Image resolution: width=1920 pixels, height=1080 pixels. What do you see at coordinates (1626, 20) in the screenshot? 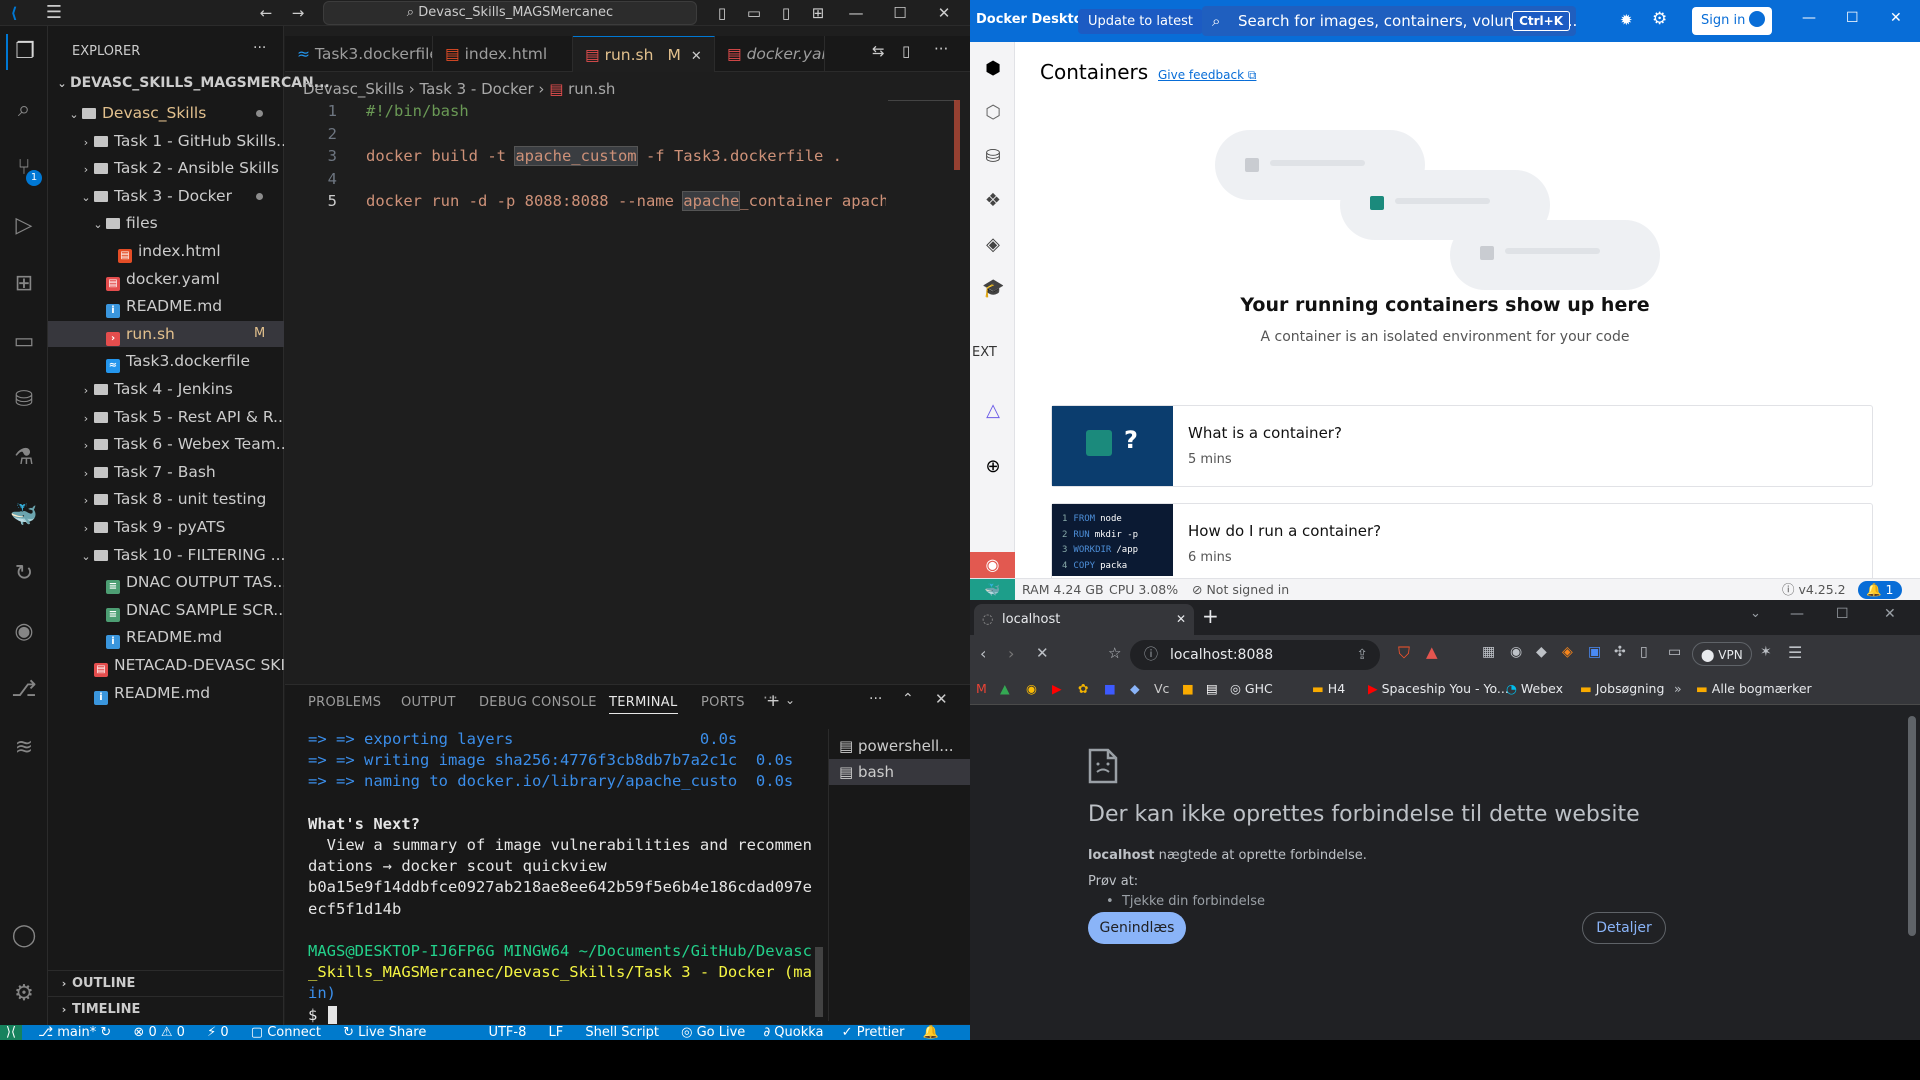
I see `bug-icon: ✹` at bounding box center [1626, 20].